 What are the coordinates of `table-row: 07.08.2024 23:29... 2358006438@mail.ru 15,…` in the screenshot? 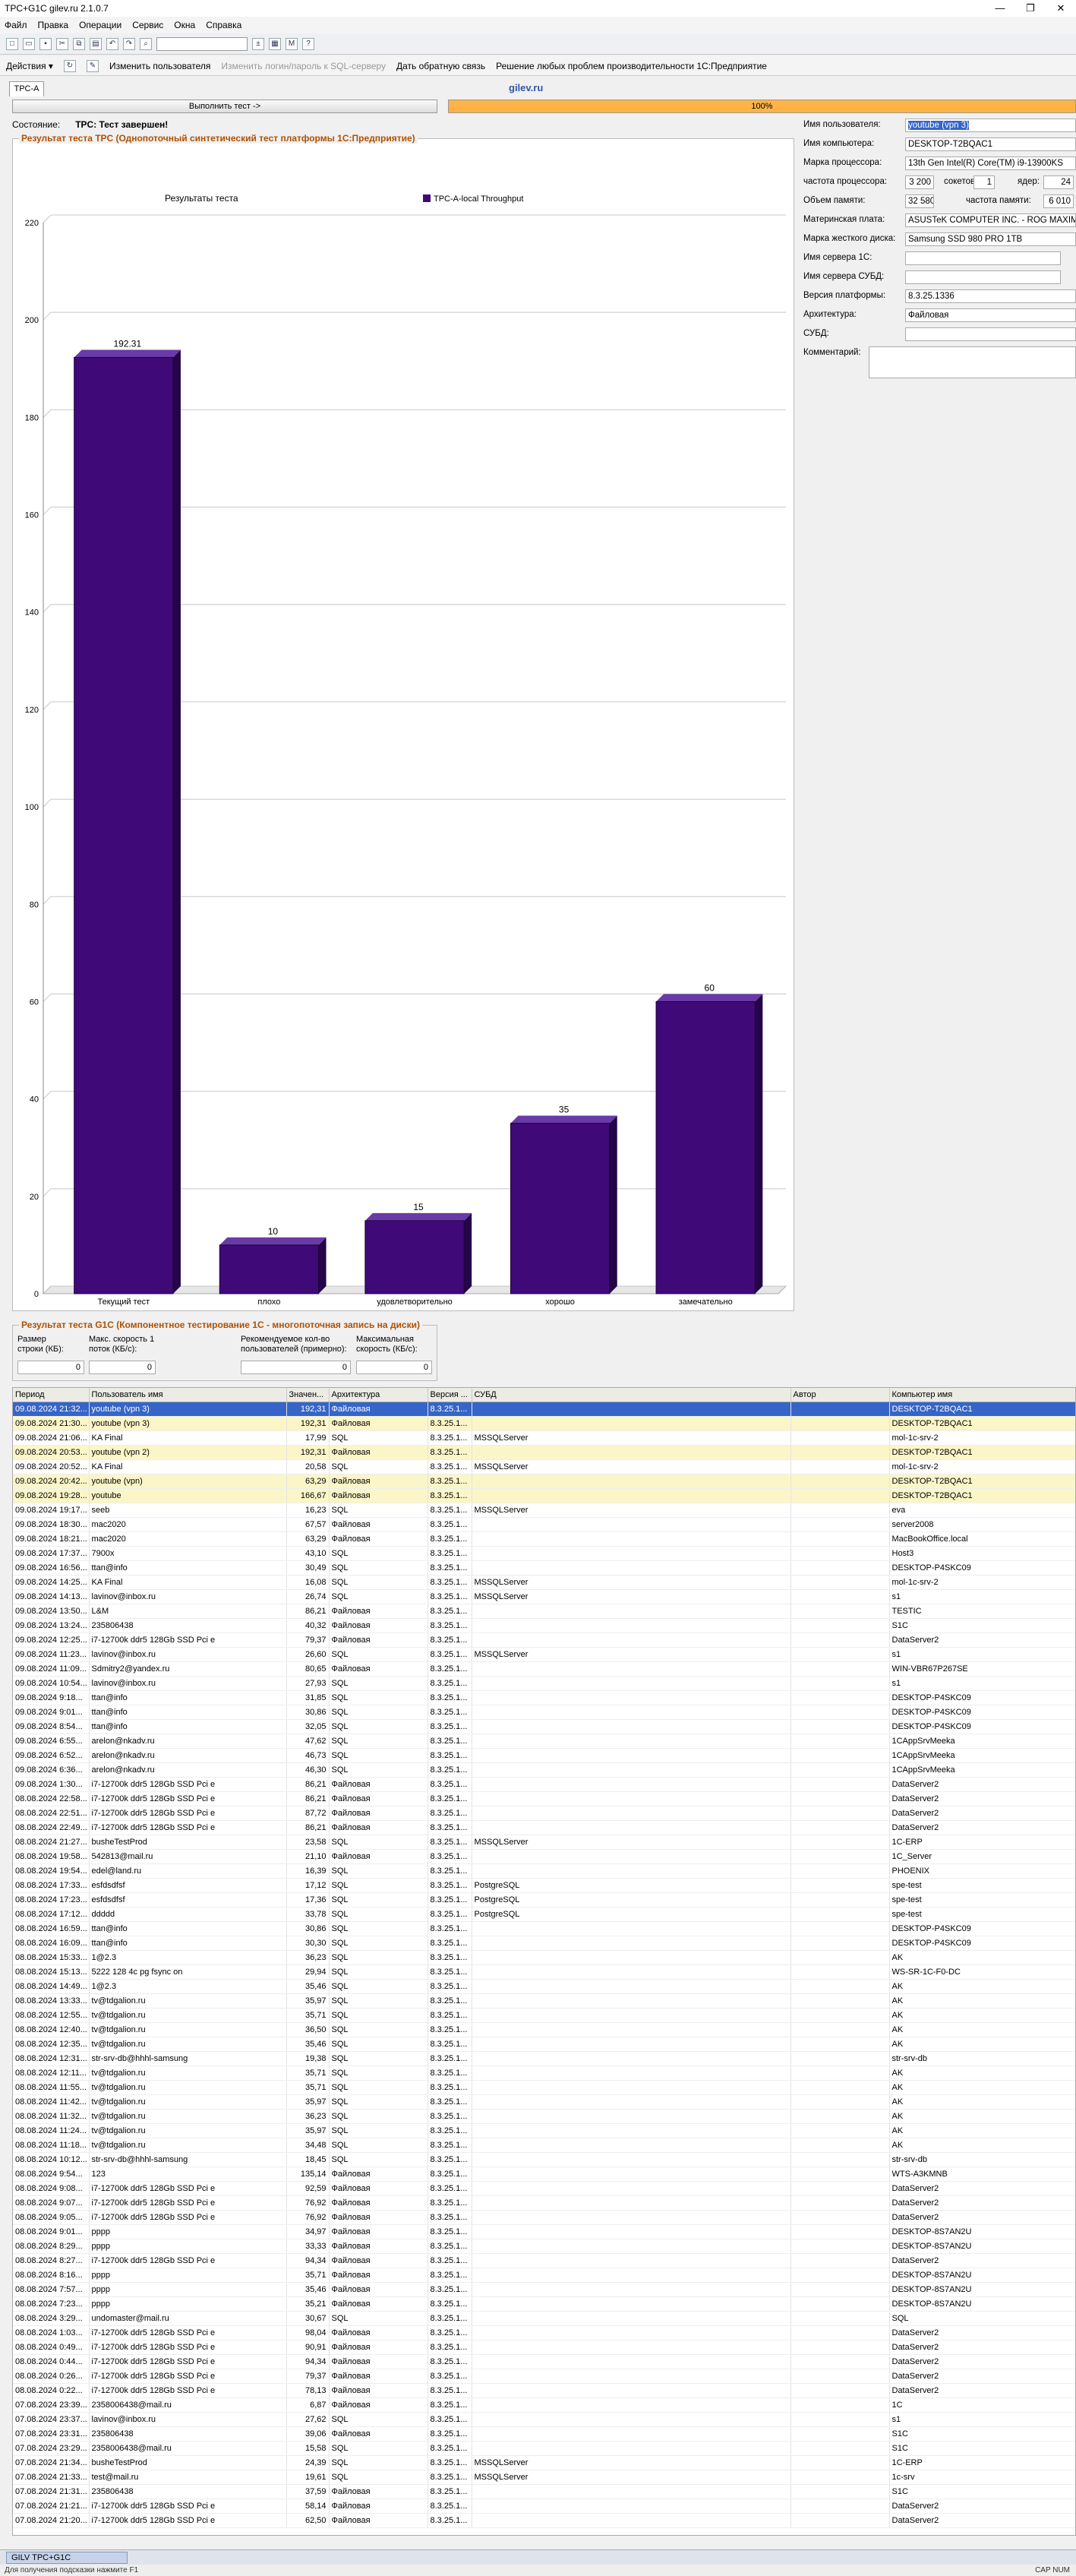 It's located at (544, 2448).